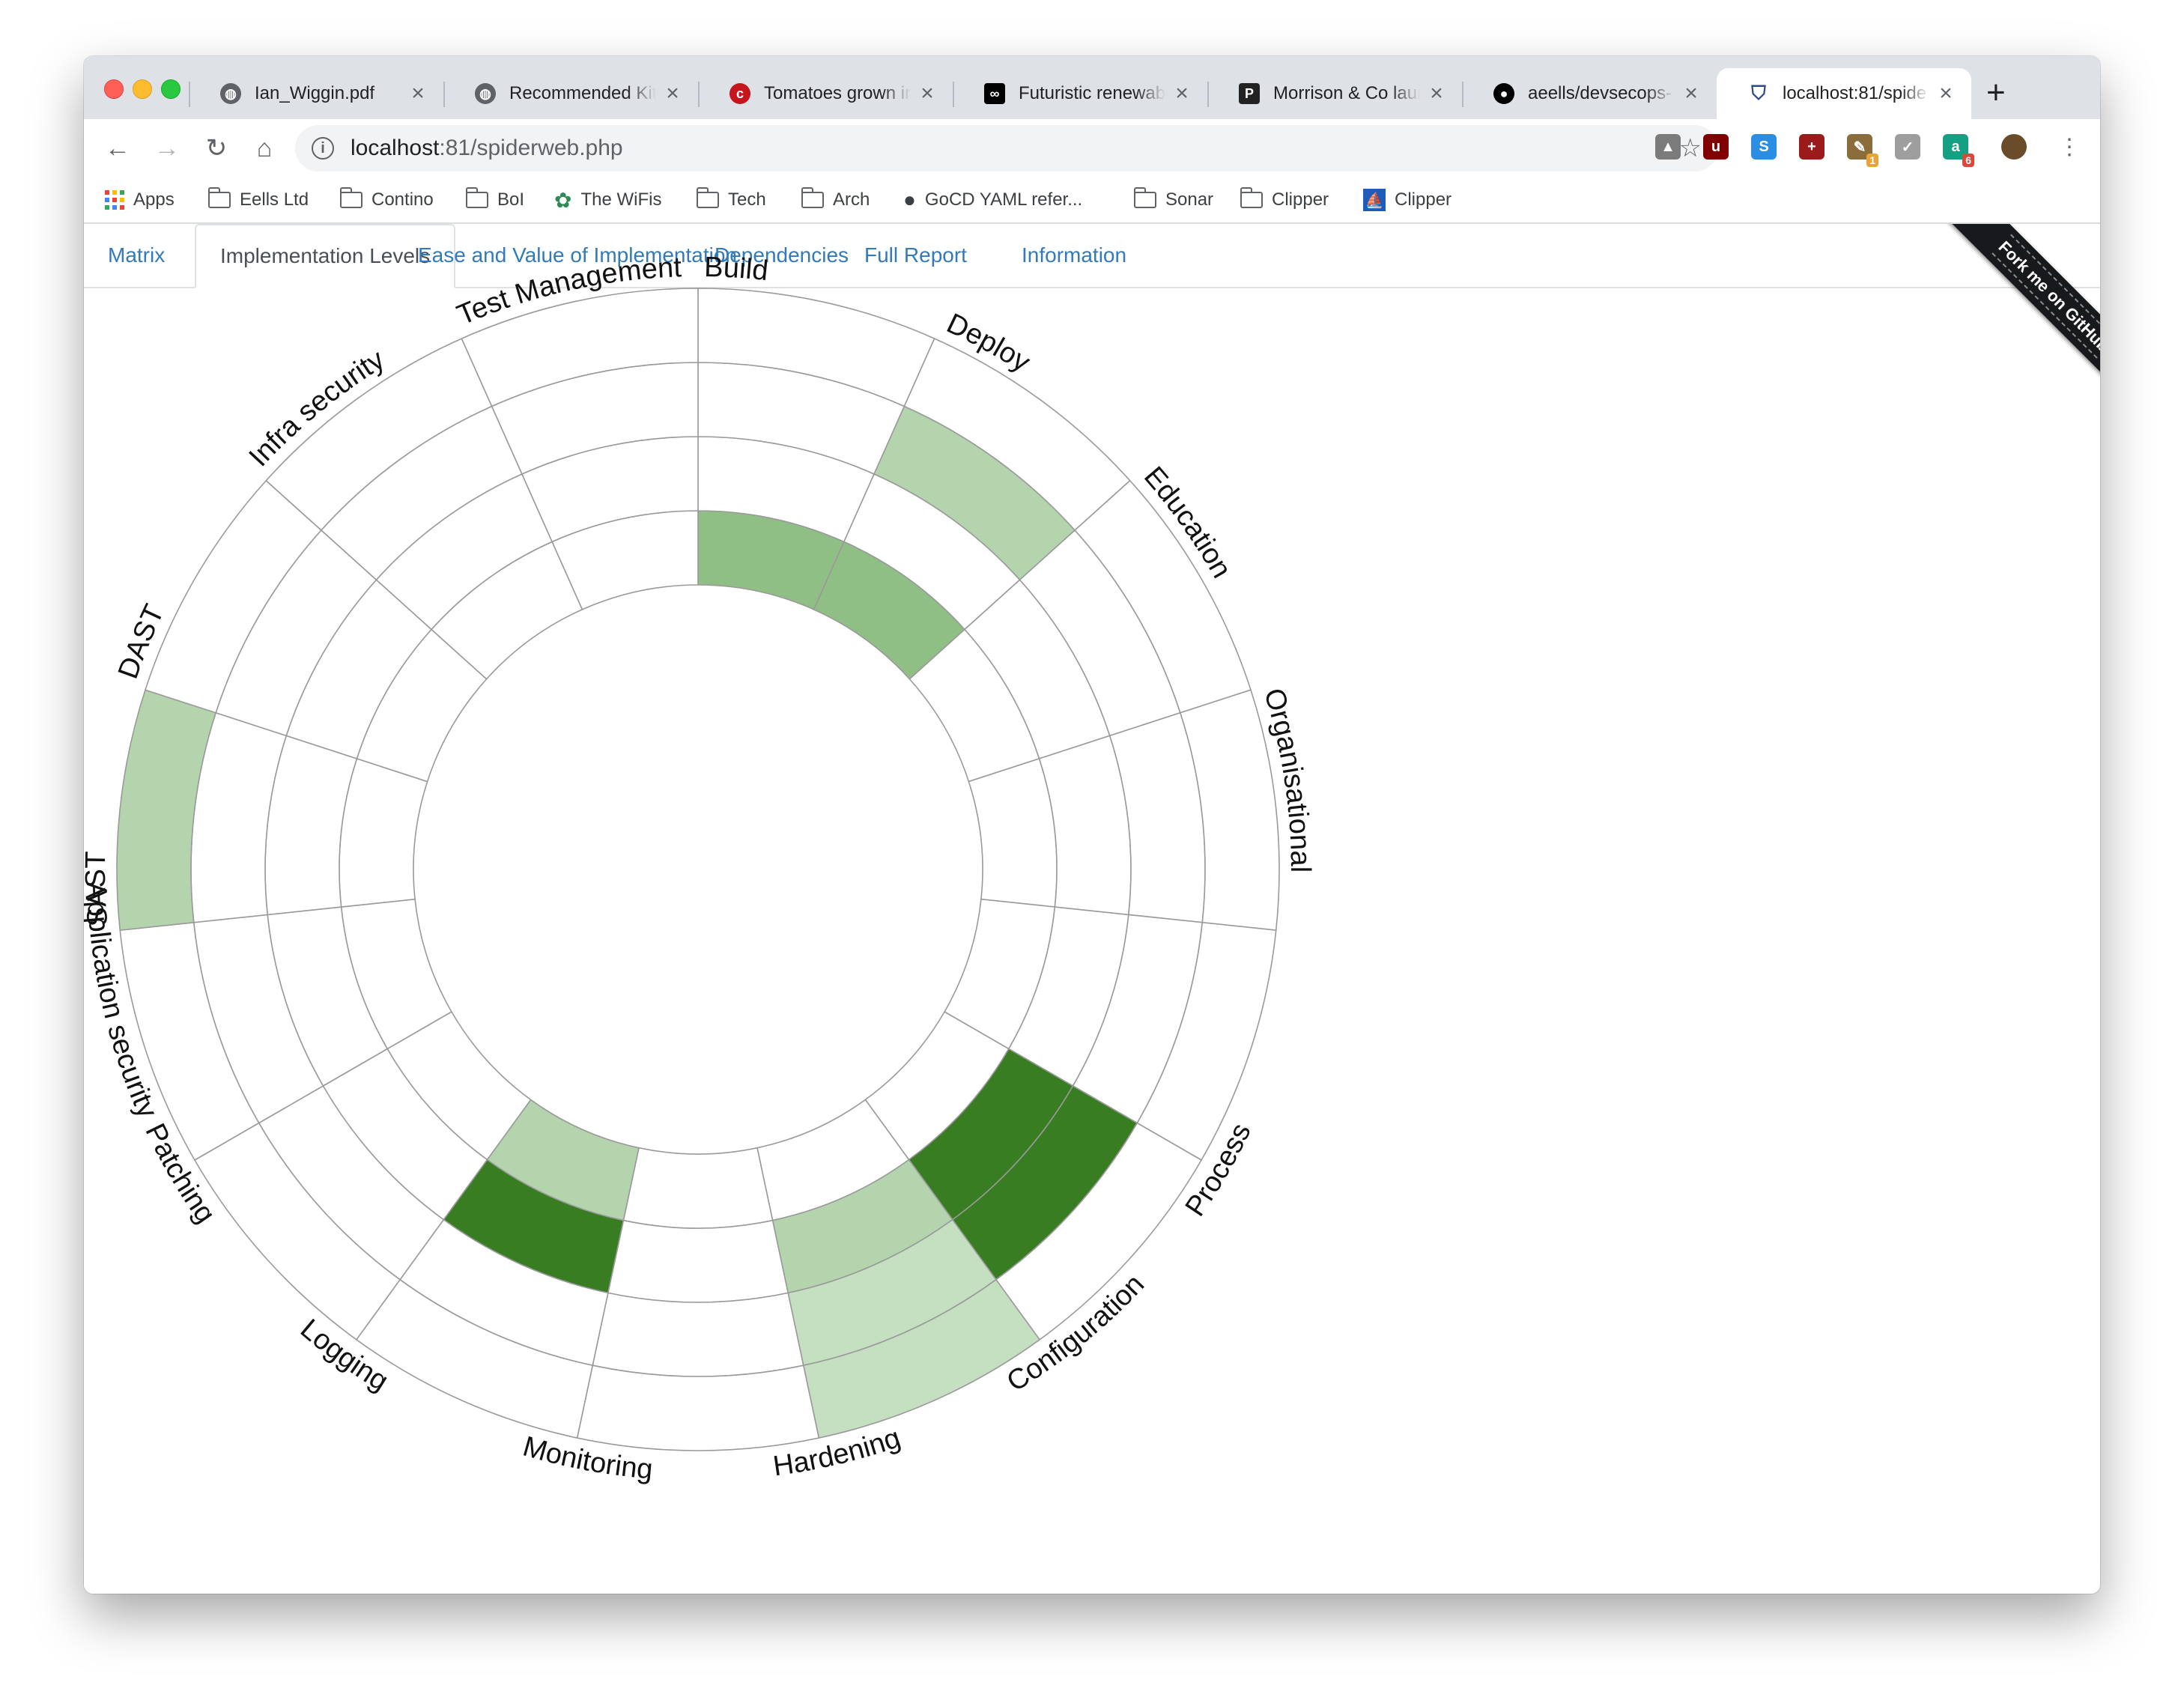  I want to click on home-icon: ⌂, so click(264, 148).